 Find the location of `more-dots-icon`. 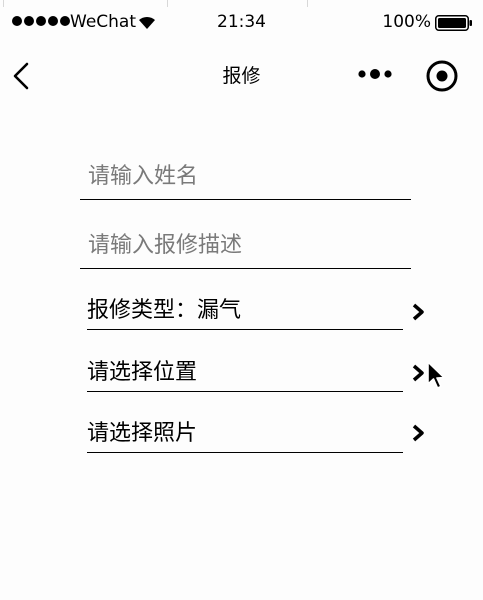

more-dots-icon is located at coordinates (375, 74).